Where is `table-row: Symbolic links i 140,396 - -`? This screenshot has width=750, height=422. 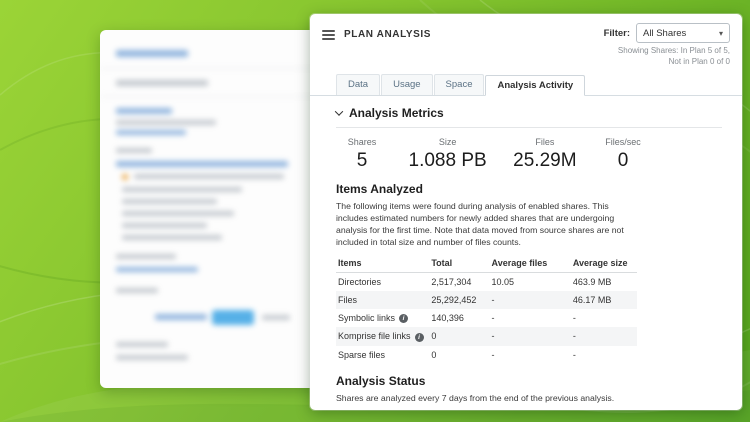 table-row: Symbolic links i 140,396 - - is located at coordinates (486, 318).